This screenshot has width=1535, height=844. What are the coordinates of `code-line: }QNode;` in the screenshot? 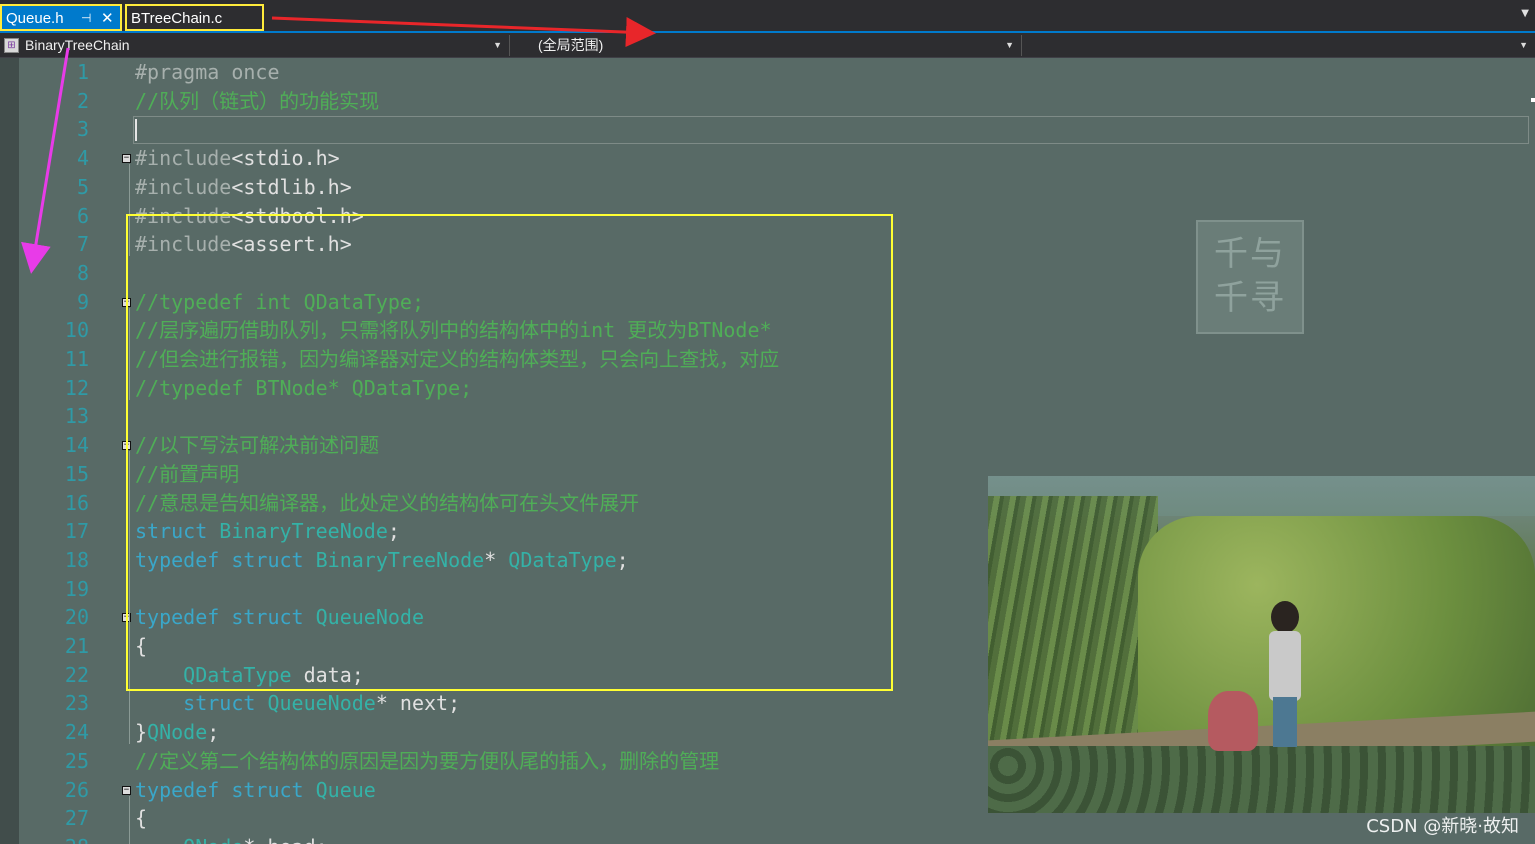 It's located at (177, 732).